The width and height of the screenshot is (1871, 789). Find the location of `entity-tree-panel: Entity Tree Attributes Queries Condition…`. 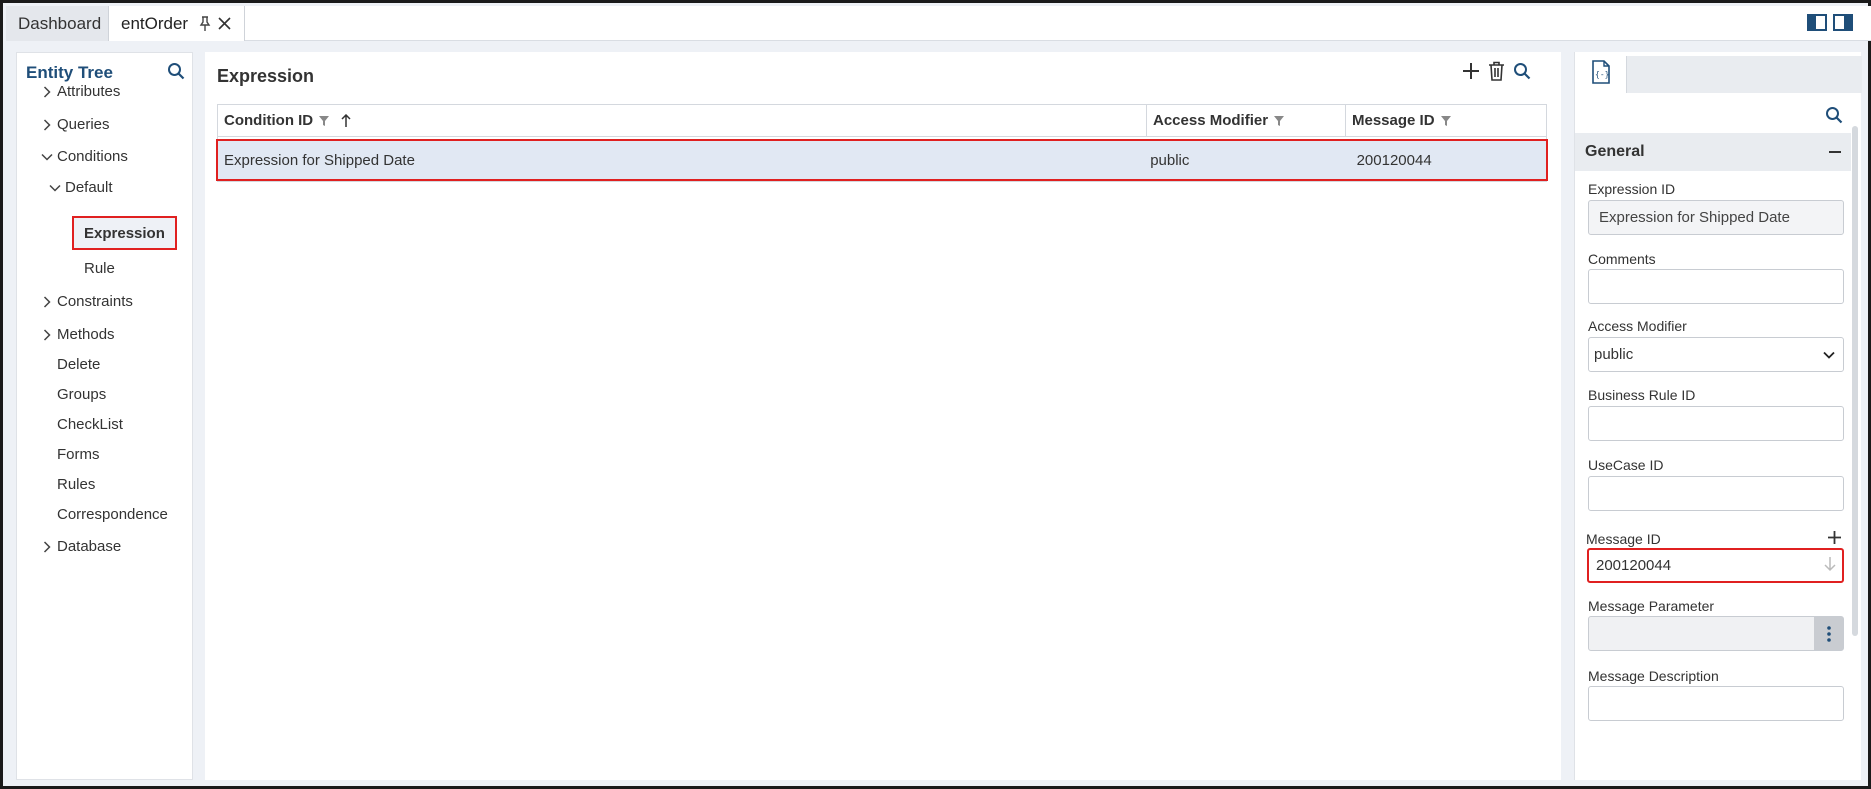

entity-tree-panel: Entity Tree Attributes Queries Condition… is located at coordinates (104, 416).